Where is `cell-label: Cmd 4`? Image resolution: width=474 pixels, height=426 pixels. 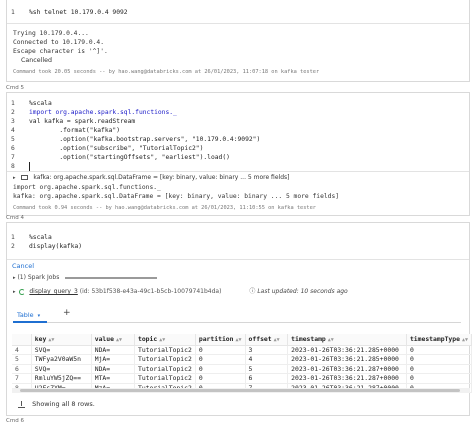
cell-label: Cmd 4 is located at coordinates (15, 218).